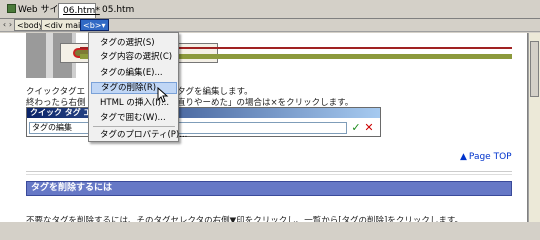 Image resolution: width=540 pixels, height=240 pixels. What do you see at coordinates (356, 127) in the screenshot?
I see `checkmark-icon: ✓` at bounding box center [356, 127].